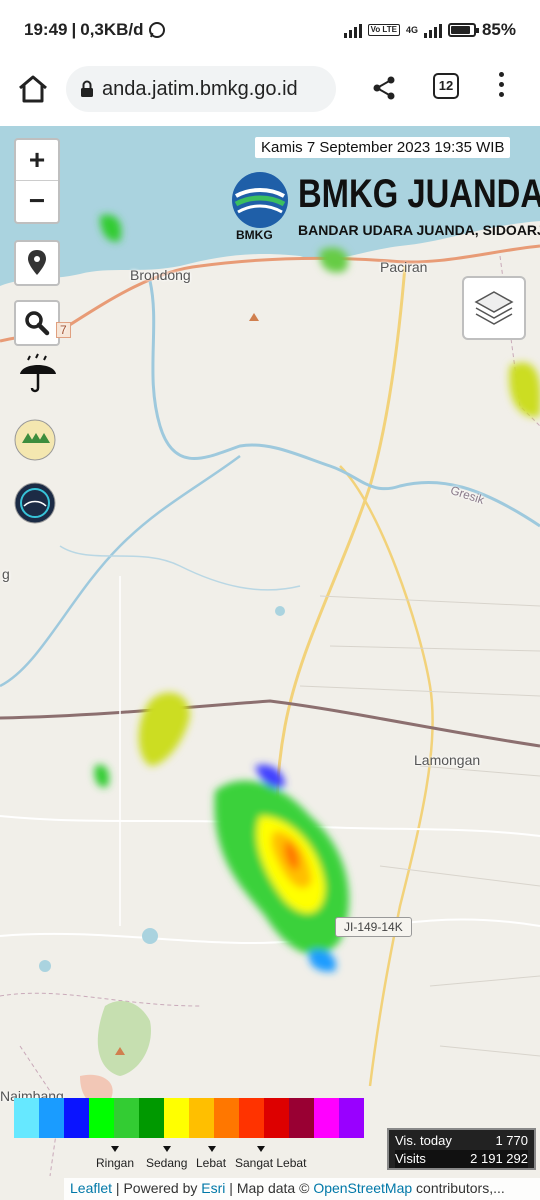  I want to click on esri-link: Esri, so click(213, 1188).